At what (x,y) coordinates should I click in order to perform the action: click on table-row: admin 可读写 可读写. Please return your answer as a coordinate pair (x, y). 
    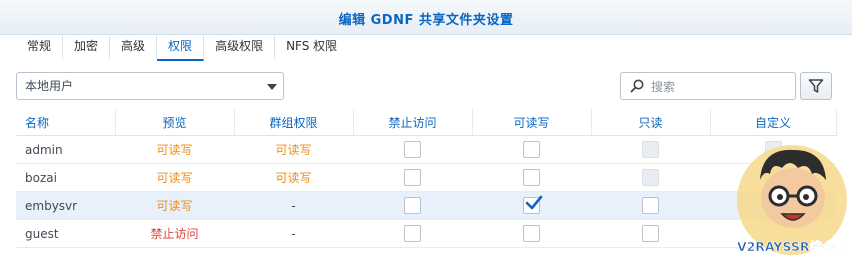
    Looking at the image, I should click on (426, 149).